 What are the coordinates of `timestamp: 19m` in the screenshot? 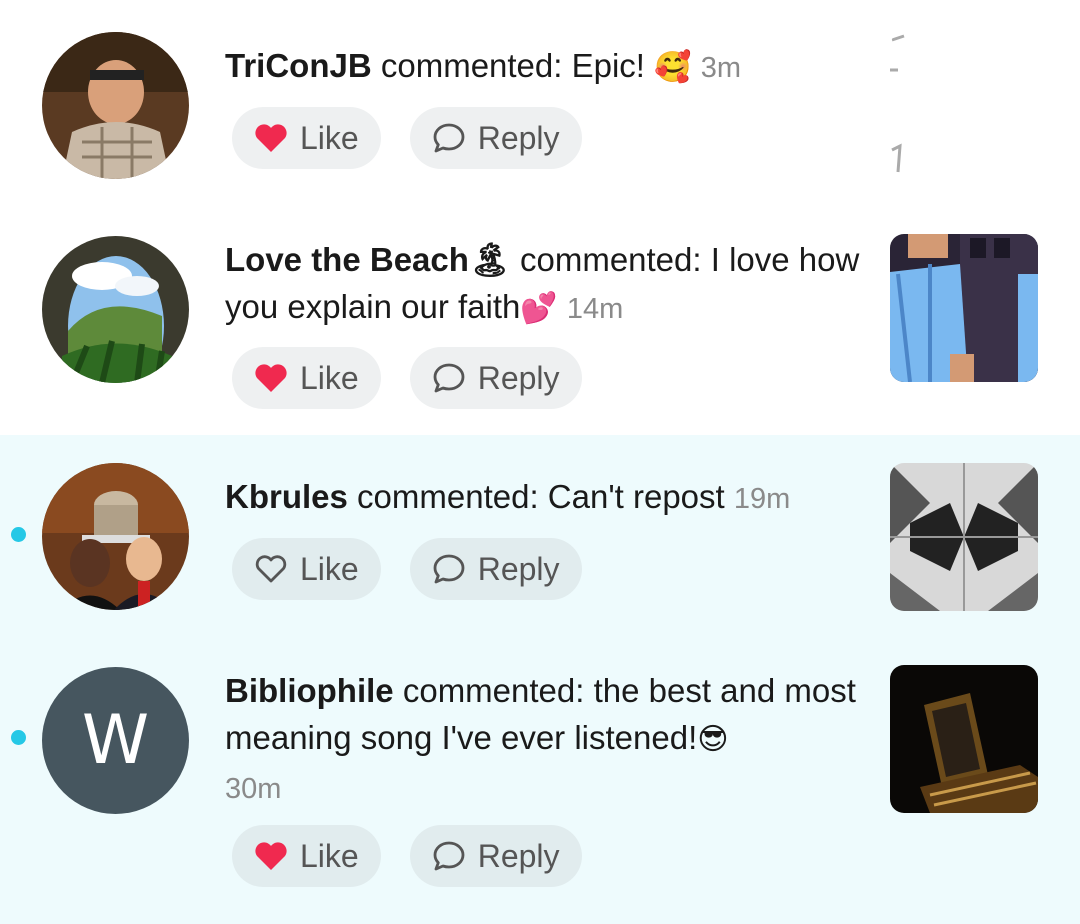 It's located at (762, 499).